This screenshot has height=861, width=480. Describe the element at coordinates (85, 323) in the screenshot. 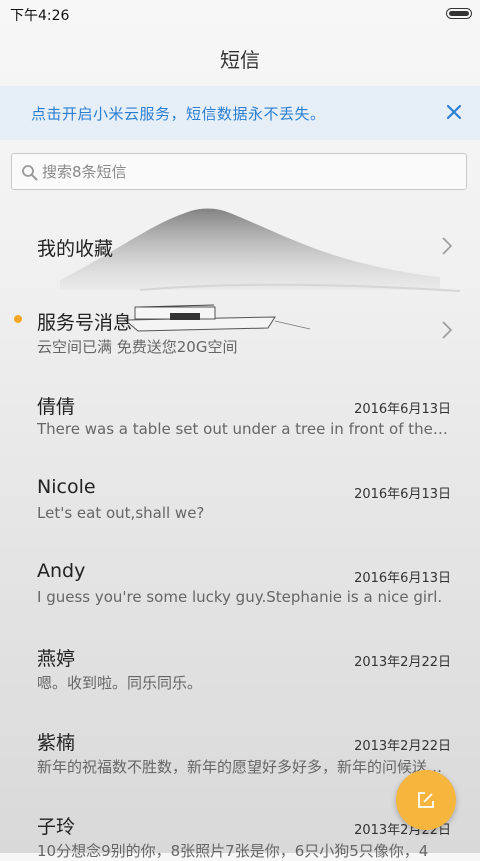

I see `service-title: 服务号消息` at that location.